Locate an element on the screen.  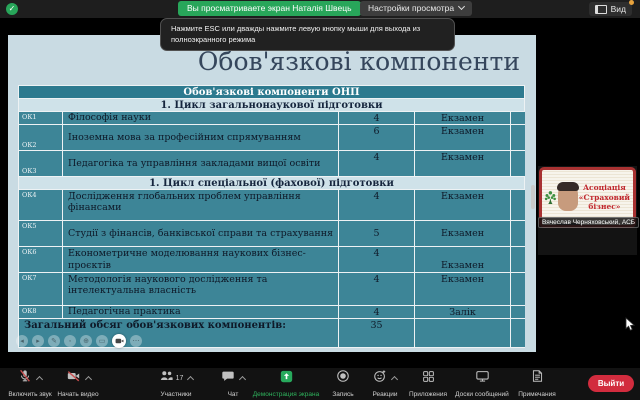
record-button: Запись is located at coordinates (343, 384).